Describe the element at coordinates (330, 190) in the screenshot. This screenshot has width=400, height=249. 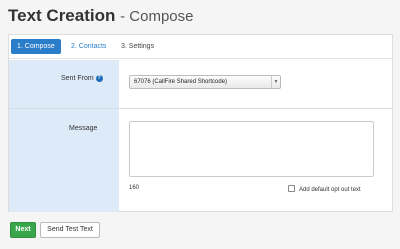
I see `optout-label: Add default opt out text` at that location.